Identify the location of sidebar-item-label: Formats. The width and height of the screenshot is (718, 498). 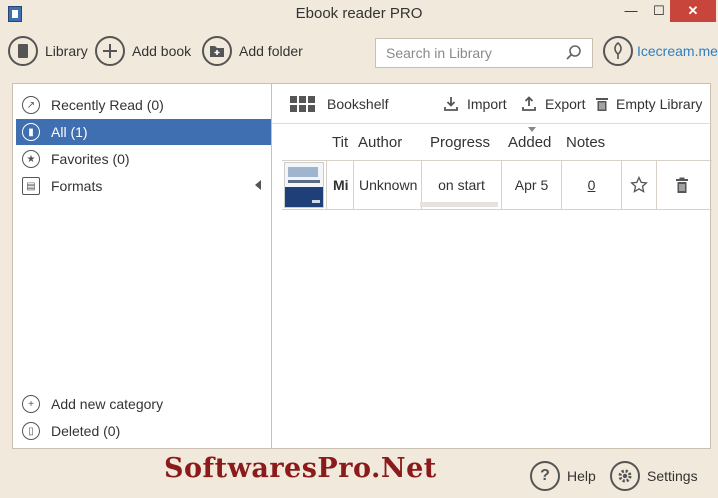
(77, 186).